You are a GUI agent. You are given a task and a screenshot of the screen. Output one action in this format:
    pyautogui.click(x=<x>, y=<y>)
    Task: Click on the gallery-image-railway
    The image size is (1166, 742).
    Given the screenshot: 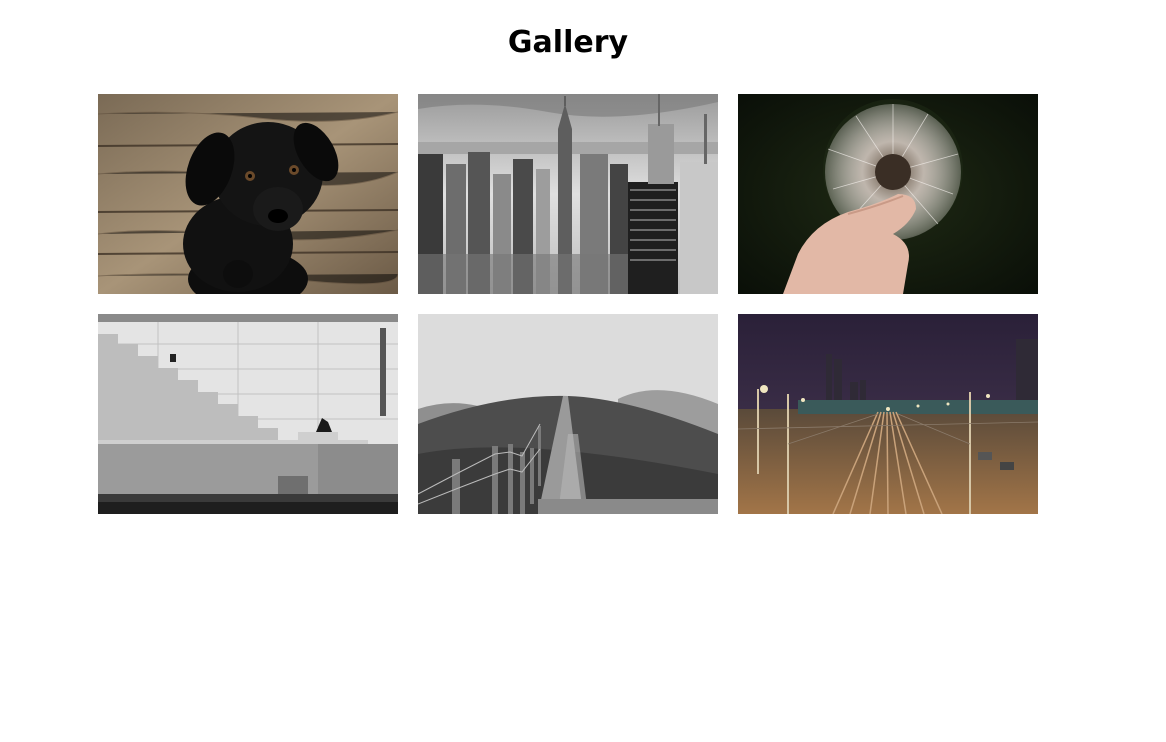 What is the action you would take?
    pyautogui.click(x=888, y=414)
    